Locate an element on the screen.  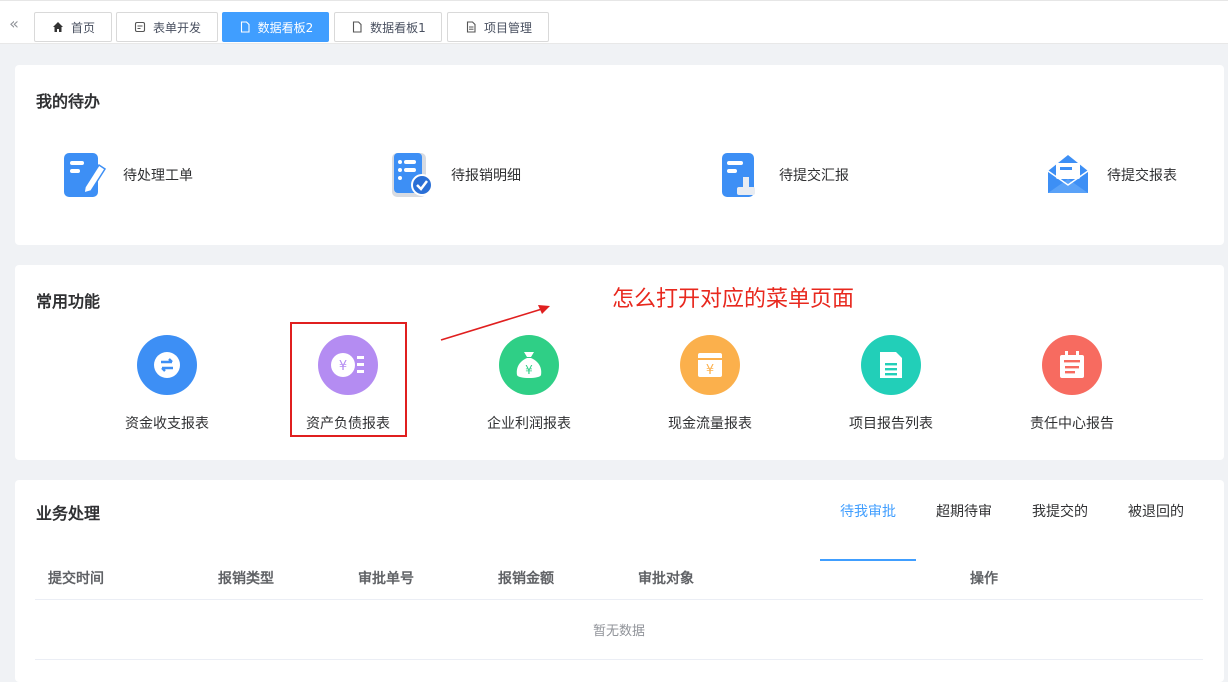
todo-label: 待提交报表 is located at coordinates (1142, 176).